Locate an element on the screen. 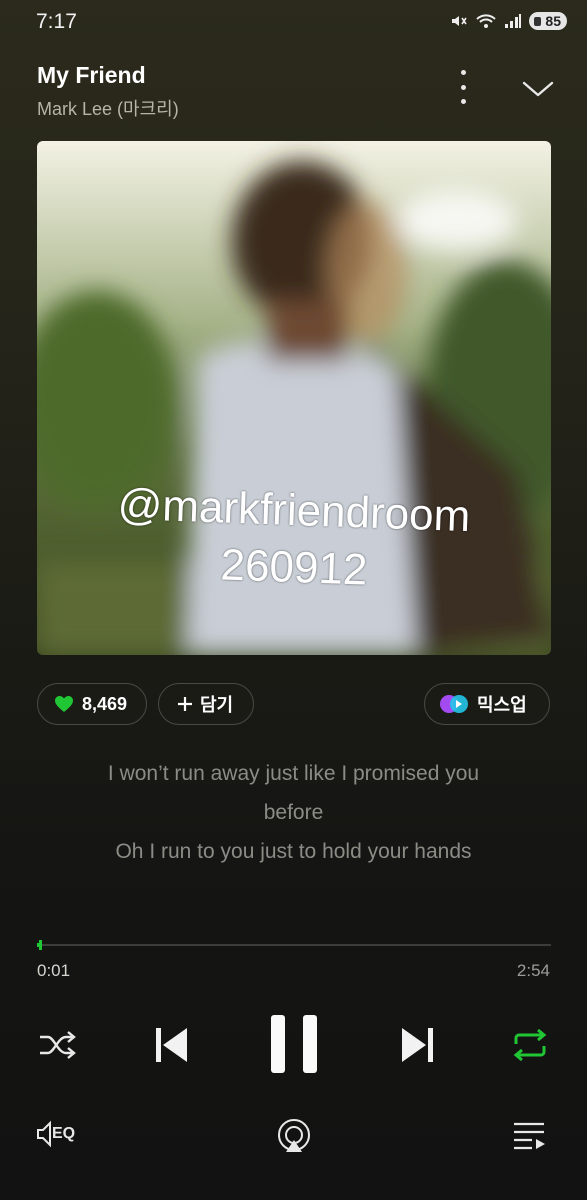 Image resolution: width=587 pixels, height=1200 pixels. status-icons: 85 is located at coordinates (508, 21).